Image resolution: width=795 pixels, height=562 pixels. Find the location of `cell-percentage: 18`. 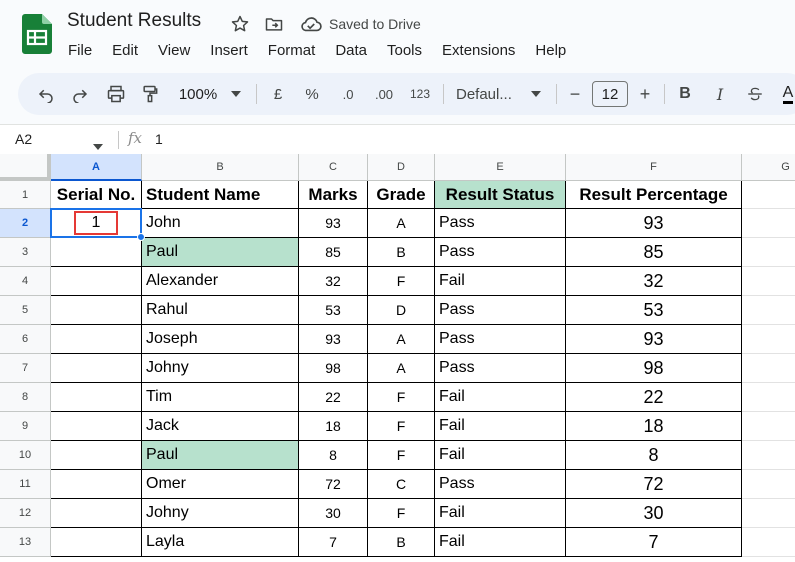

cell-percentage: 18 is located at coordinates (654, 426).